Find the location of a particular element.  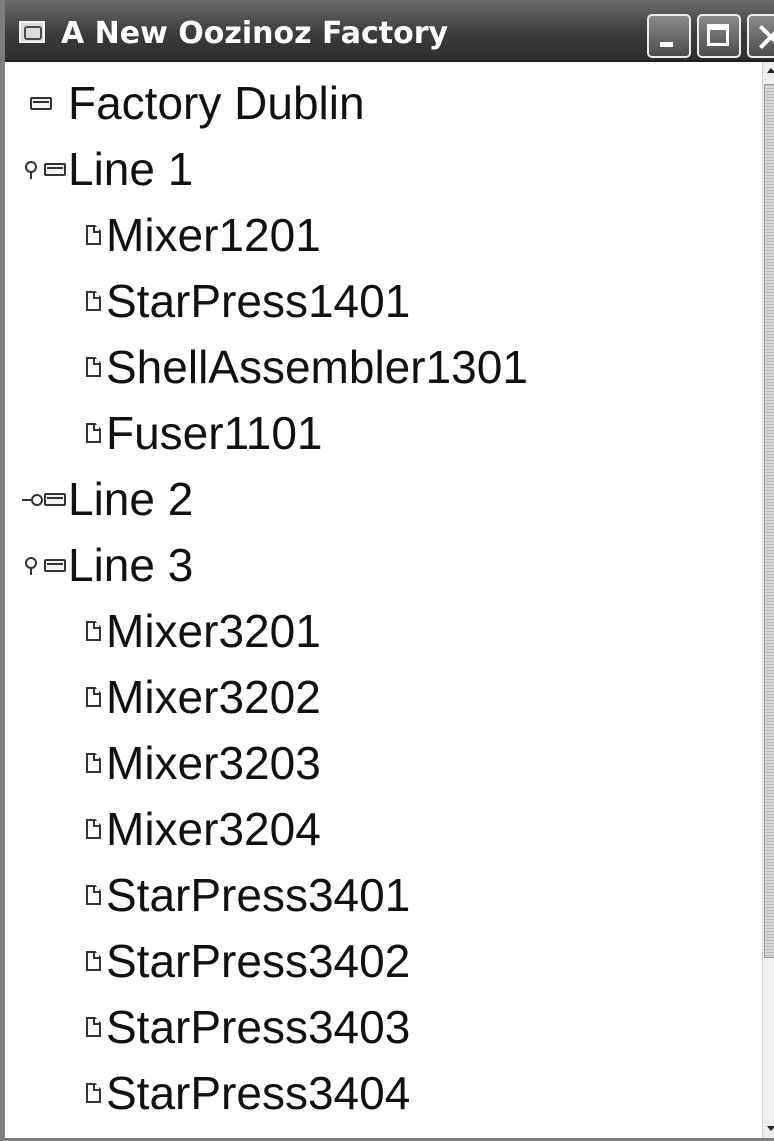

tree-leaf-node: ShellAssembler1301 is located at coordinates (307, 367).